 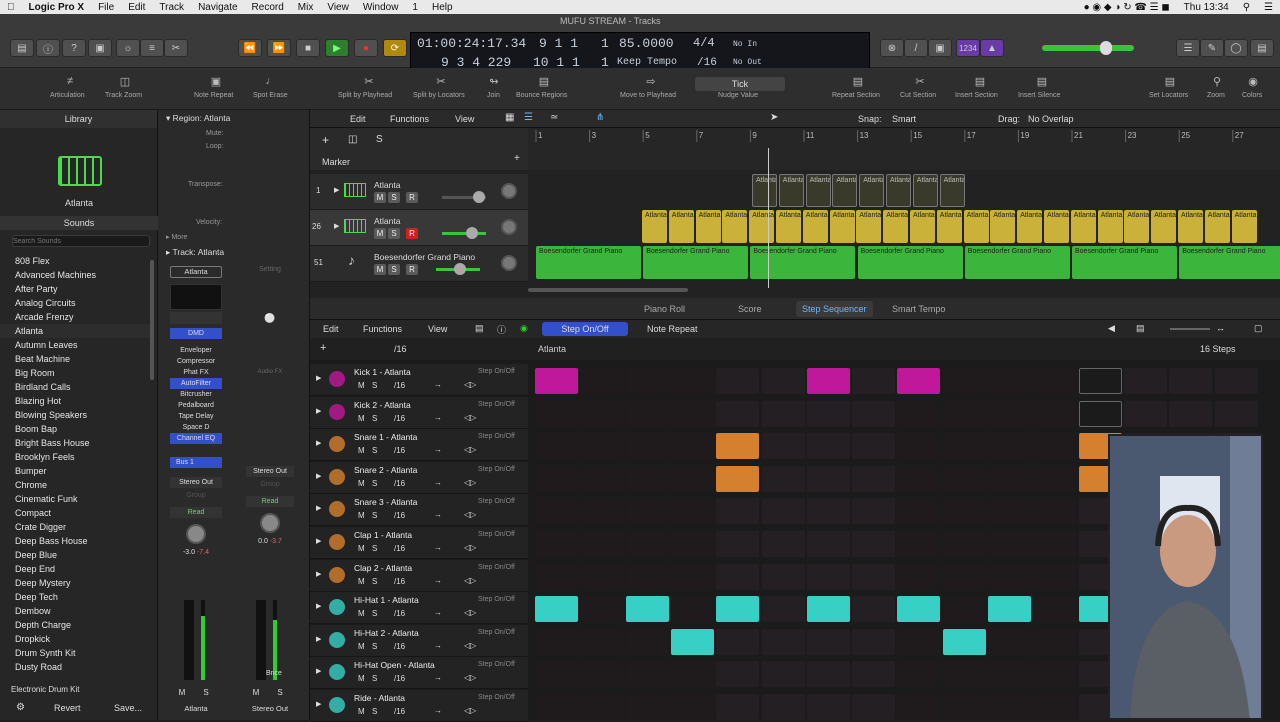 I want to click on track-header-1: 1 ▶ Atlanta M S R, so click(x=419, y=192).